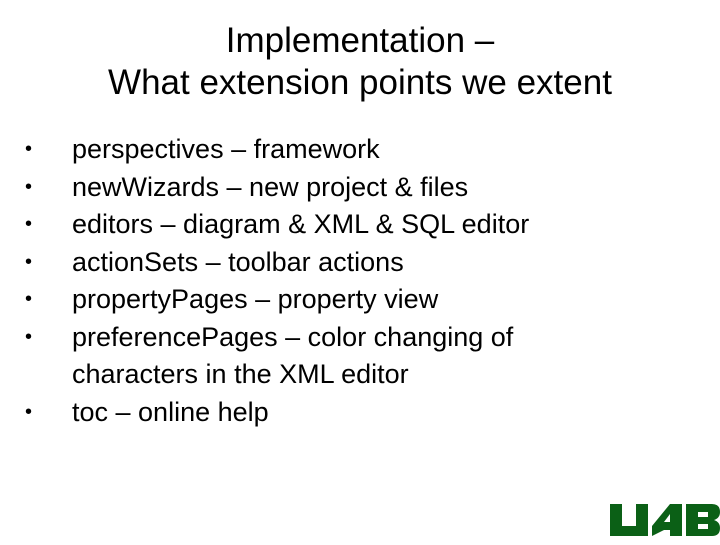 The width and height of the screenshot is (720, 545). I want to click on list-item-text: propertyPages – property view, so click(255, 299).